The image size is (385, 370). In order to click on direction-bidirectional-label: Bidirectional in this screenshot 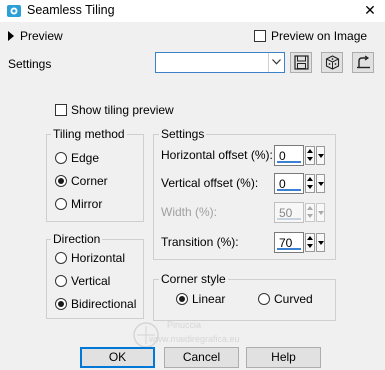, I will do `click(104, 304)`.